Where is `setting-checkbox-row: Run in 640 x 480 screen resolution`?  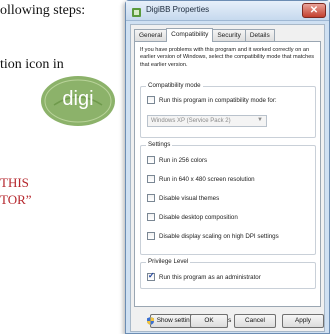 setting-checkbox-row: Run in 640 x 480 screen resolution is located at coordinates (201, 179).